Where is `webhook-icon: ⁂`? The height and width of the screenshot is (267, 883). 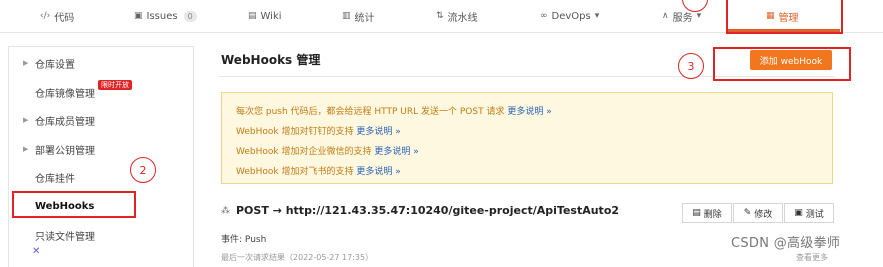 webhook-icon: ⁂ is located at coordinates (225, 210).